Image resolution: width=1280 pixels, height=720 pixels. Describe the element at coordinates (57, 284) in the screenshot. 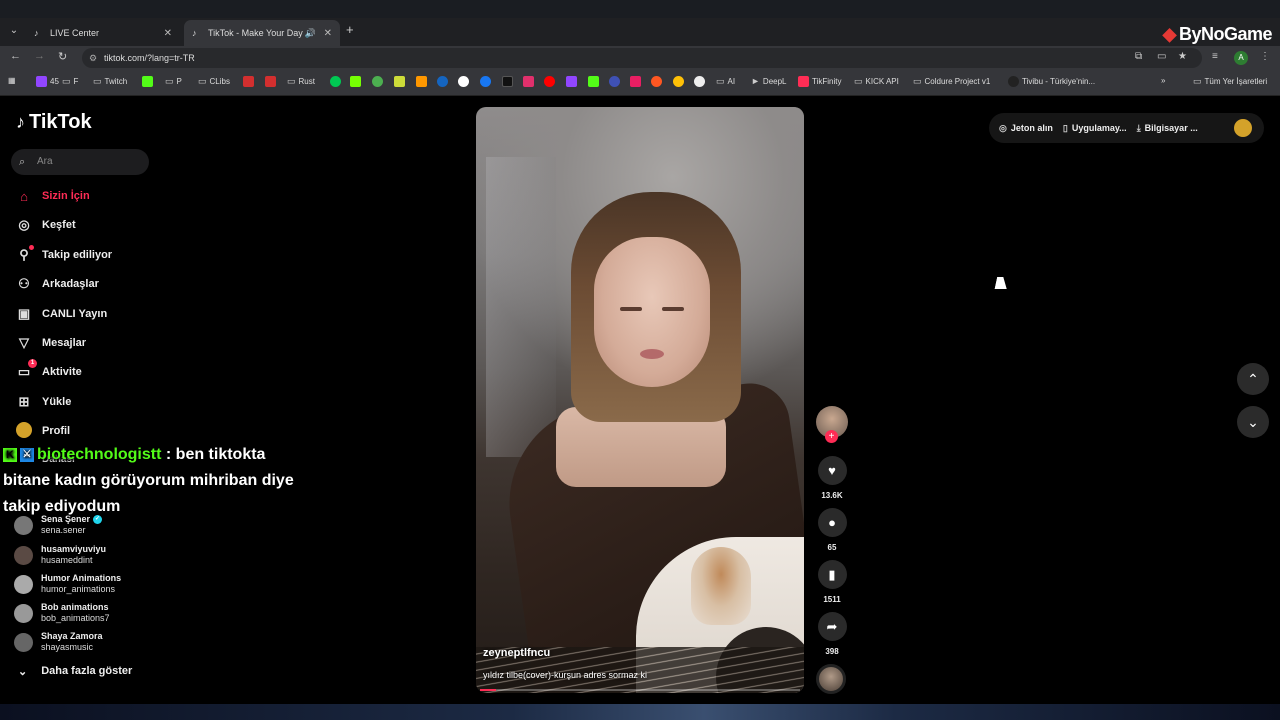

I see `nav-friends: ⚇ Arkadaşlar` at that location.